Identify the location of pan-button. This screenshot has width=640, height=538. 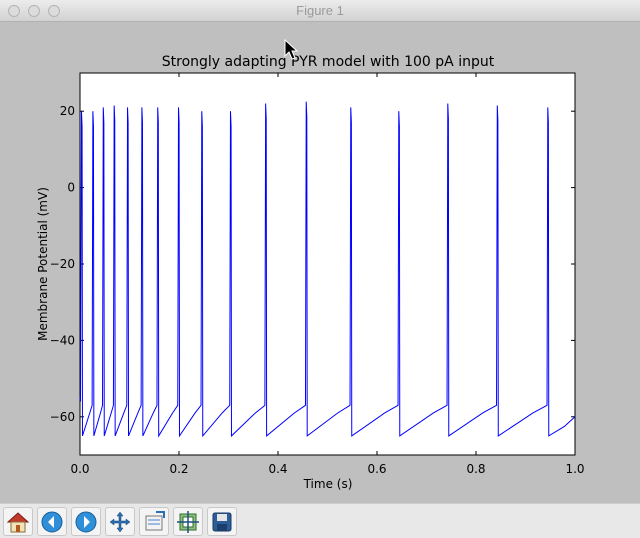
(120, 521).